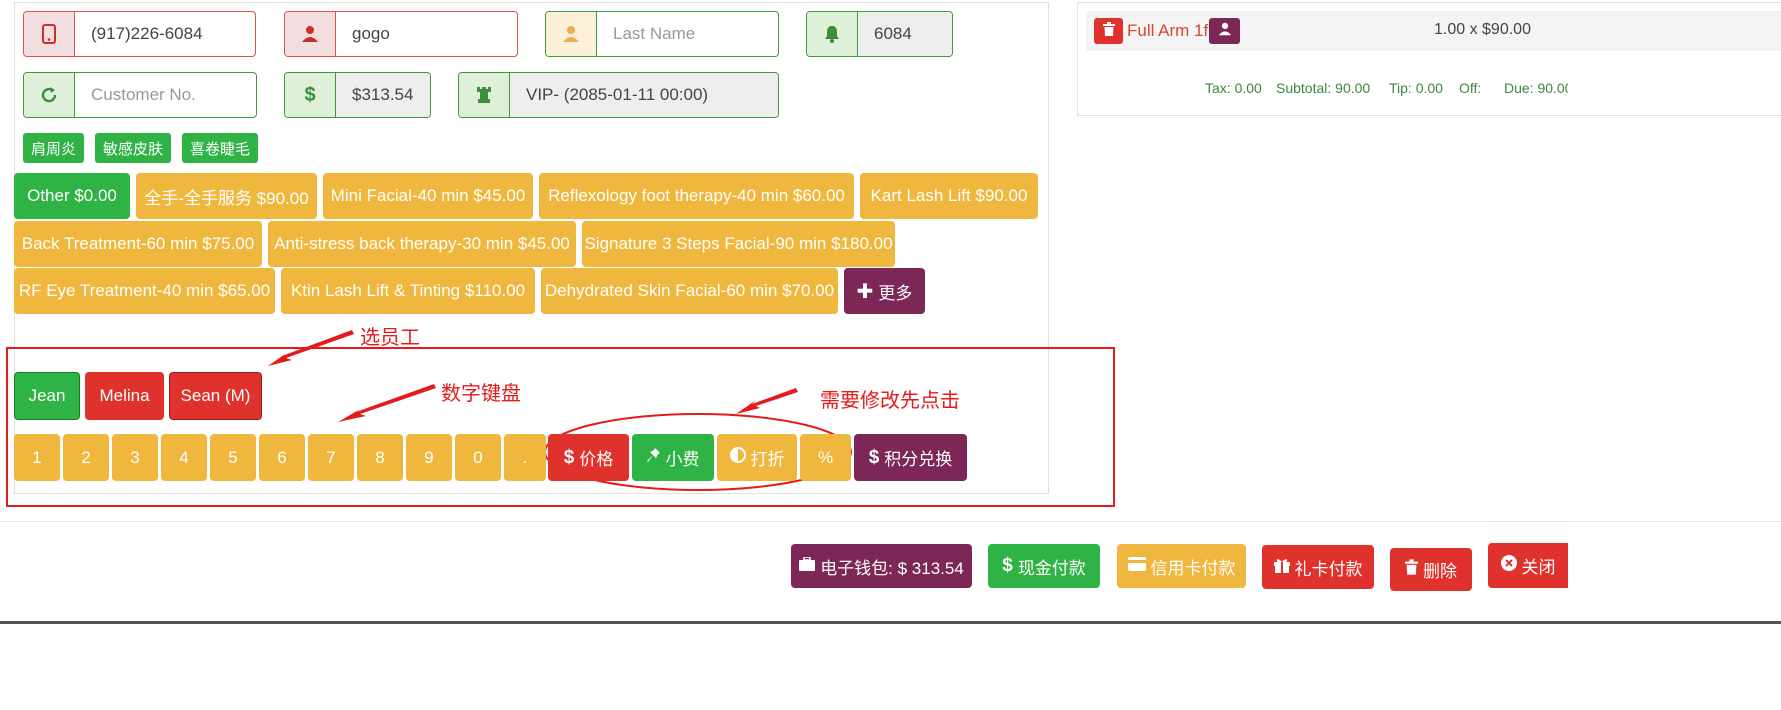 This screenshot has width=1781, height=710. Describe the element at coordinates (481, 394) in the screenshot. I see `annotation-keypad: 数字键盘` at that location.